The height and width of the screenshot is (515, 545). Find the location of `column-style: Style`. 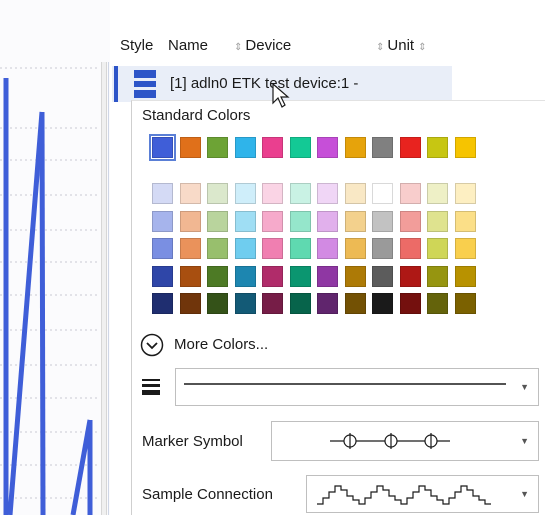

column-style: Style is located at coordinates (136, 45).